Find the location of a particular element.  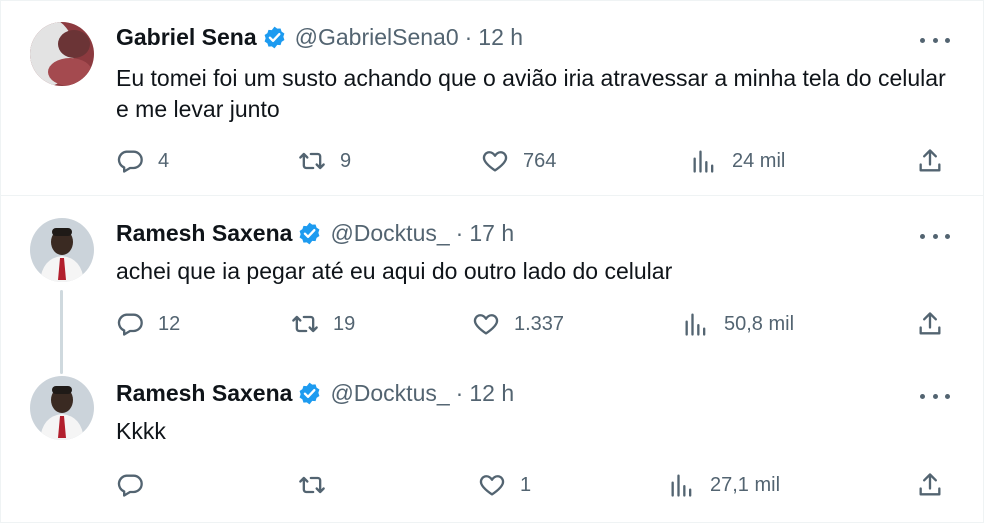

like-button: 1 is located at coordinates (504, 485).